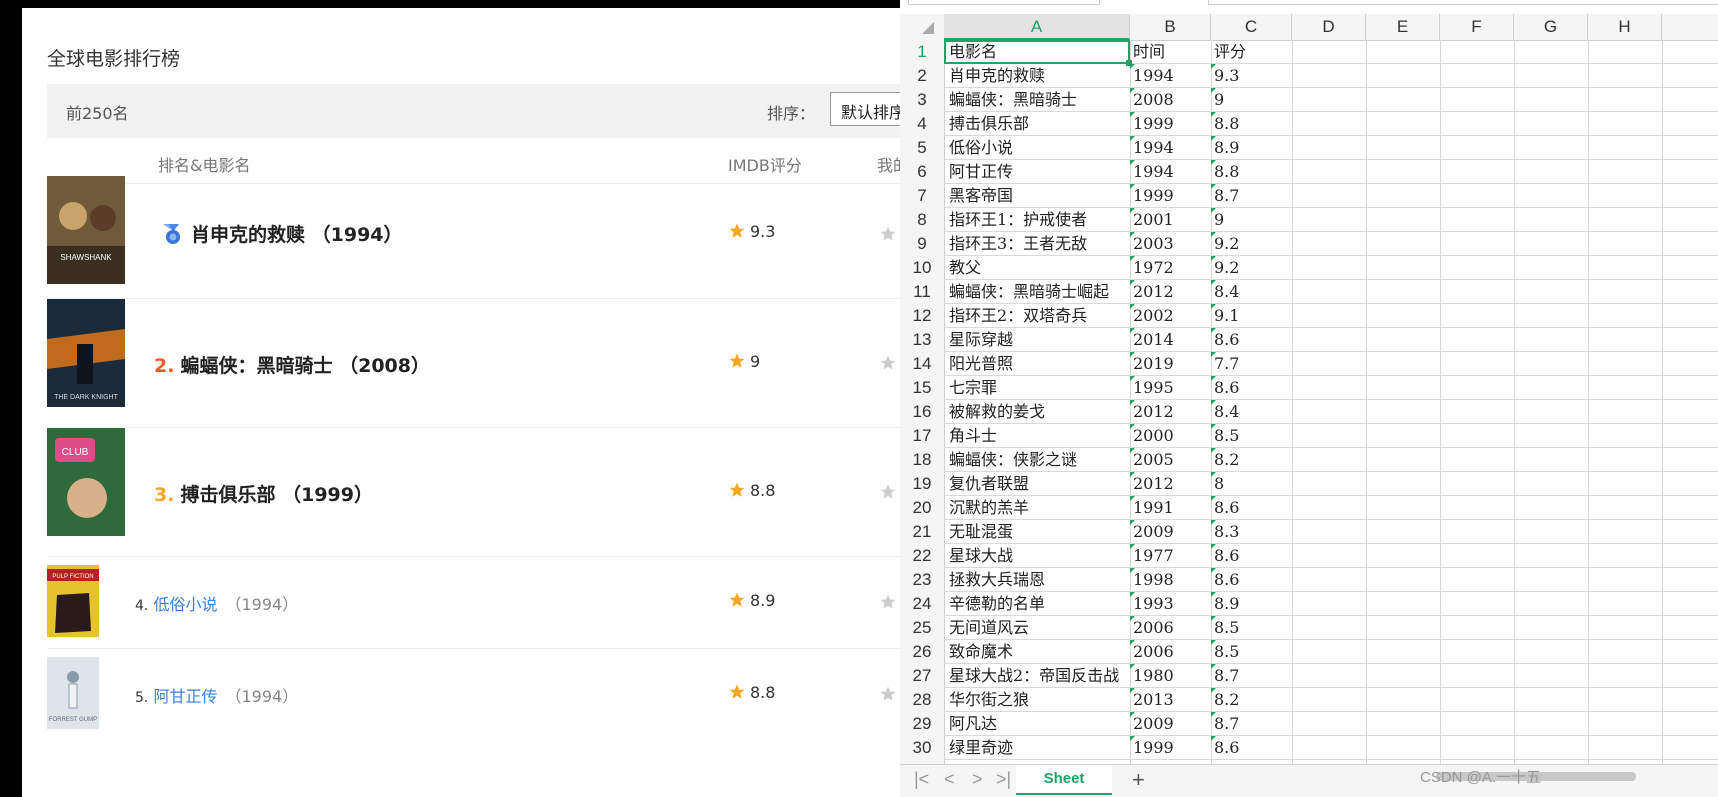 Image resolution: width=1718 pixels, height=797 pixels. I want to click on movie-name-link: 低俗小说, so click(185, 604).